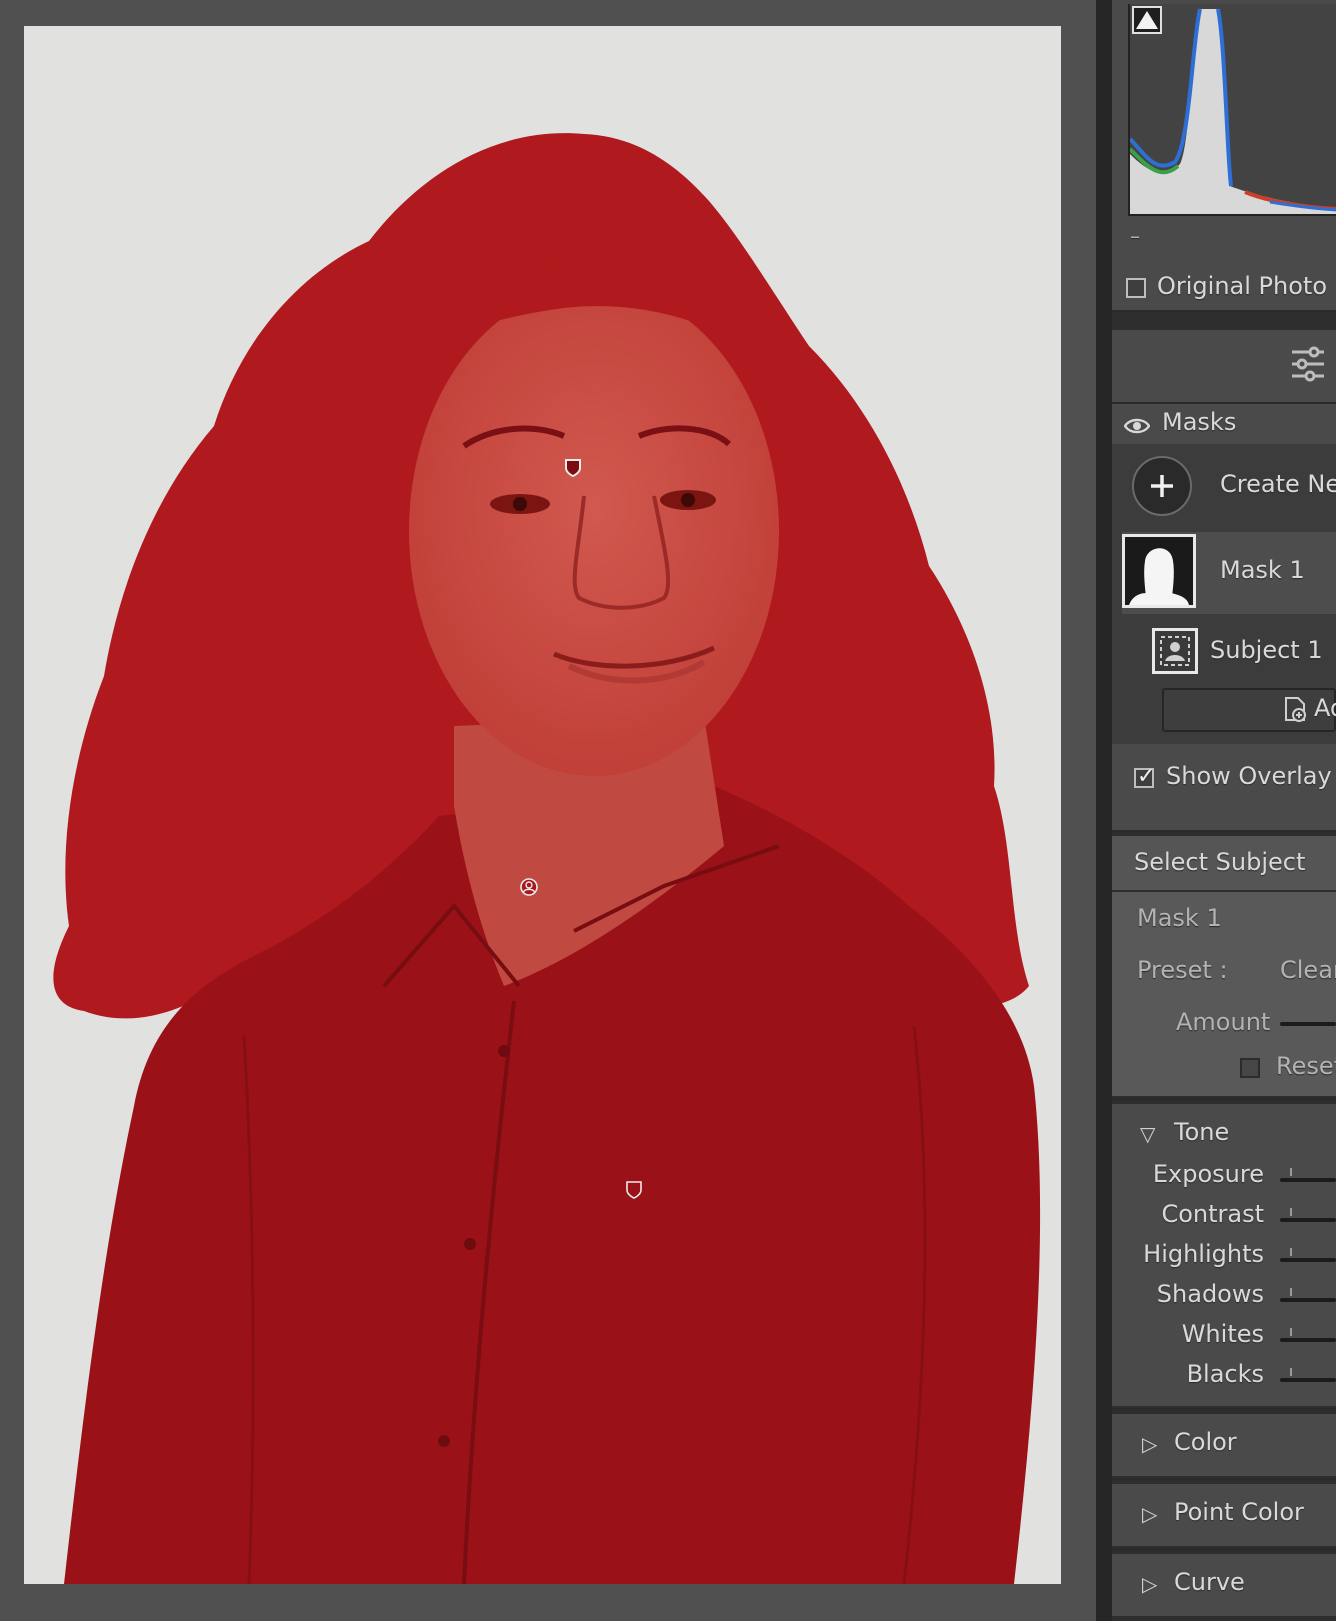 This screenshot has width=1336, height=1621. I want to click on eye-icon, so click(1137, 426).